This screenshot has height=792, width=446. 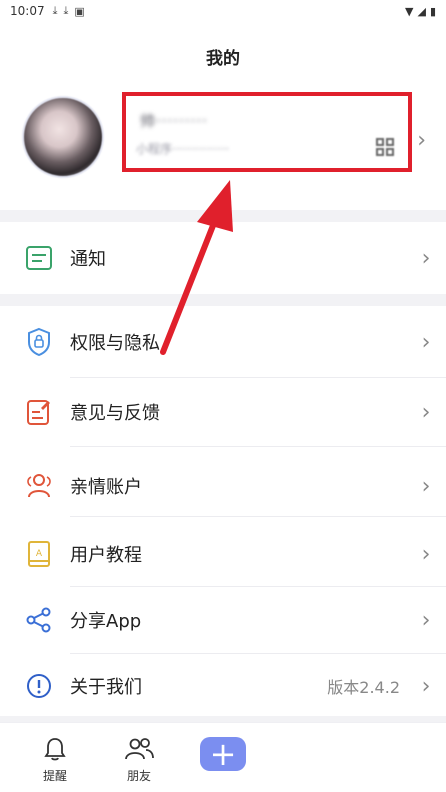 What do you see at coordinates (223, 686) in the screenshot?
I see `menu-item-about: 关于我们 版本2.4.2 ›` at bounding box center [223, 686].